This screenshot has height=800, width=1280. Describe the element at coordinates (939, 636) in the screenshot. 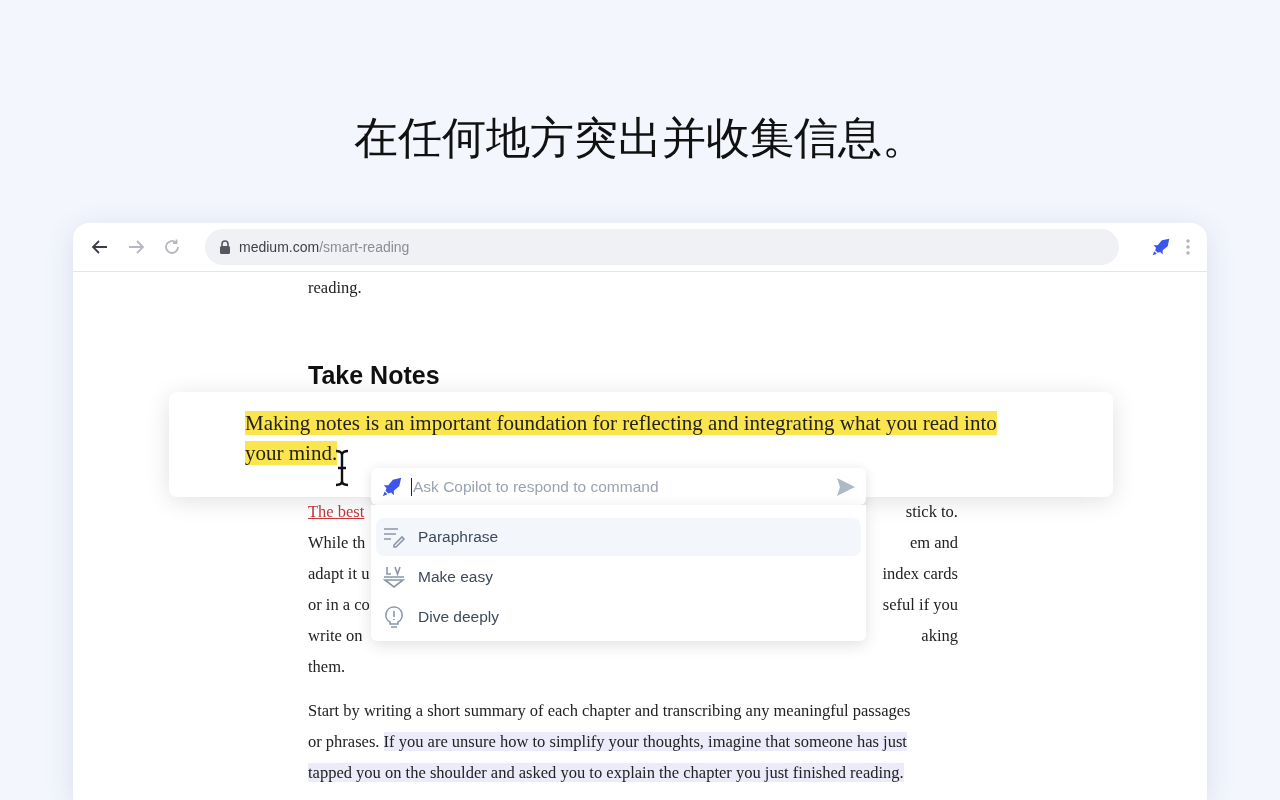

I see `text-fragment: aking` at that location.